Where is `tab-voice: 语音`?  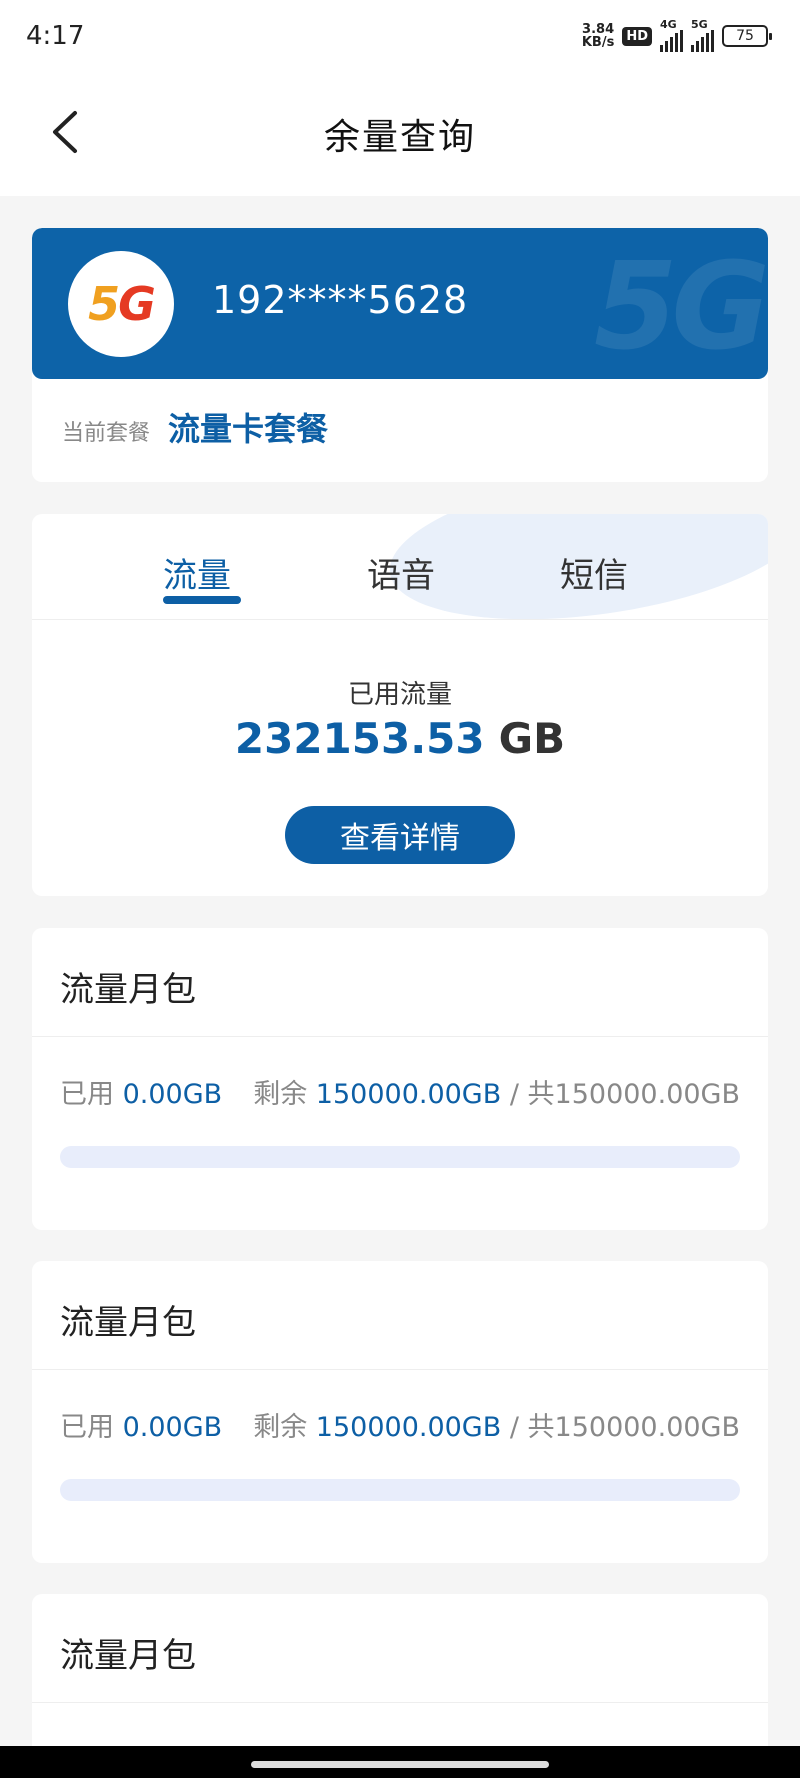
tab-voice: 语音 is located at coordinates (401, 572).